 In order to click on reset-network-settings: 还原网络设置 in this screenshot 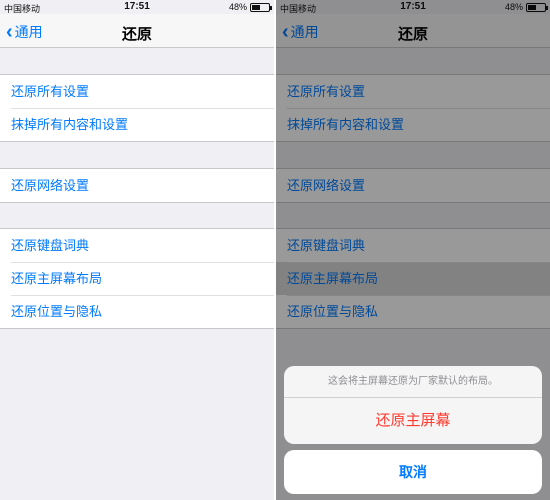, I will do `click(137, 185)`.